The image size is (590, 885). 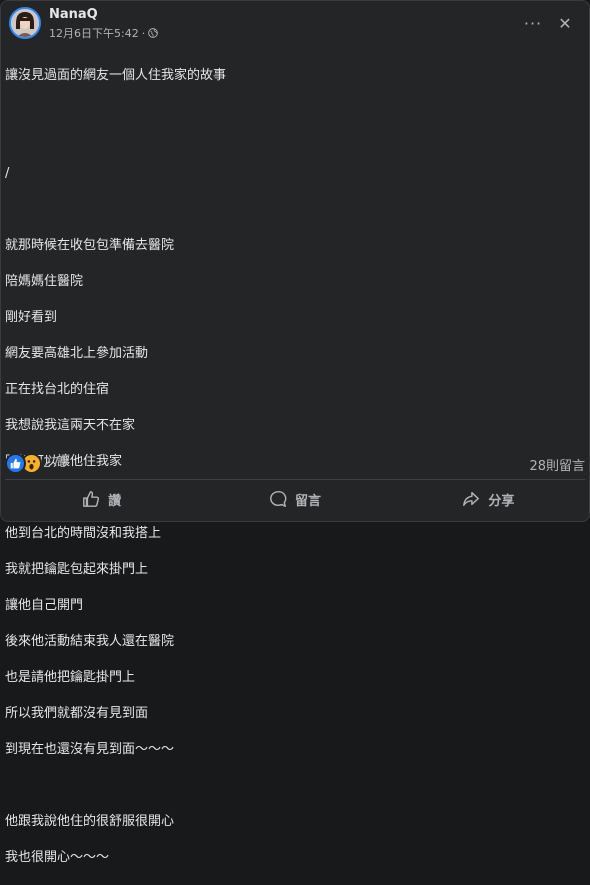 What do you see at coordinates (115, 501) in the screenshot?
I see `like-label: 讚` at bounding box center [115, 501].